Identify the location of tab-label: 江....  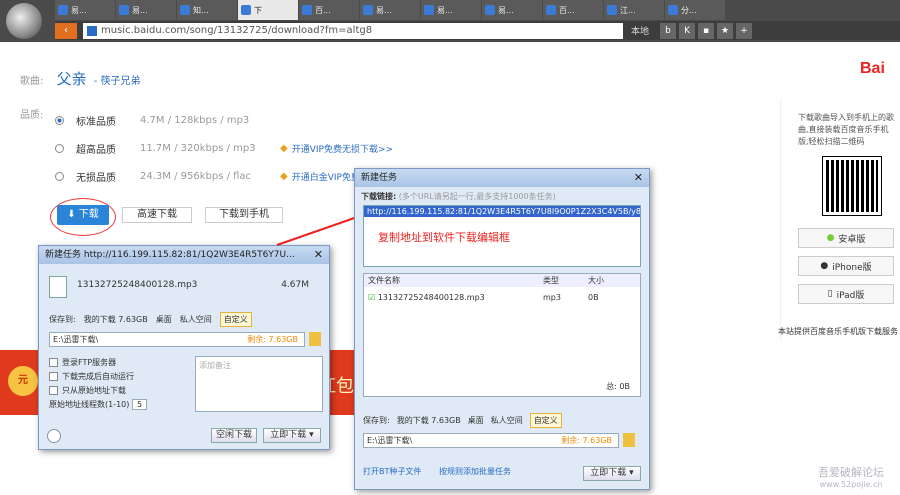
(628, 10).